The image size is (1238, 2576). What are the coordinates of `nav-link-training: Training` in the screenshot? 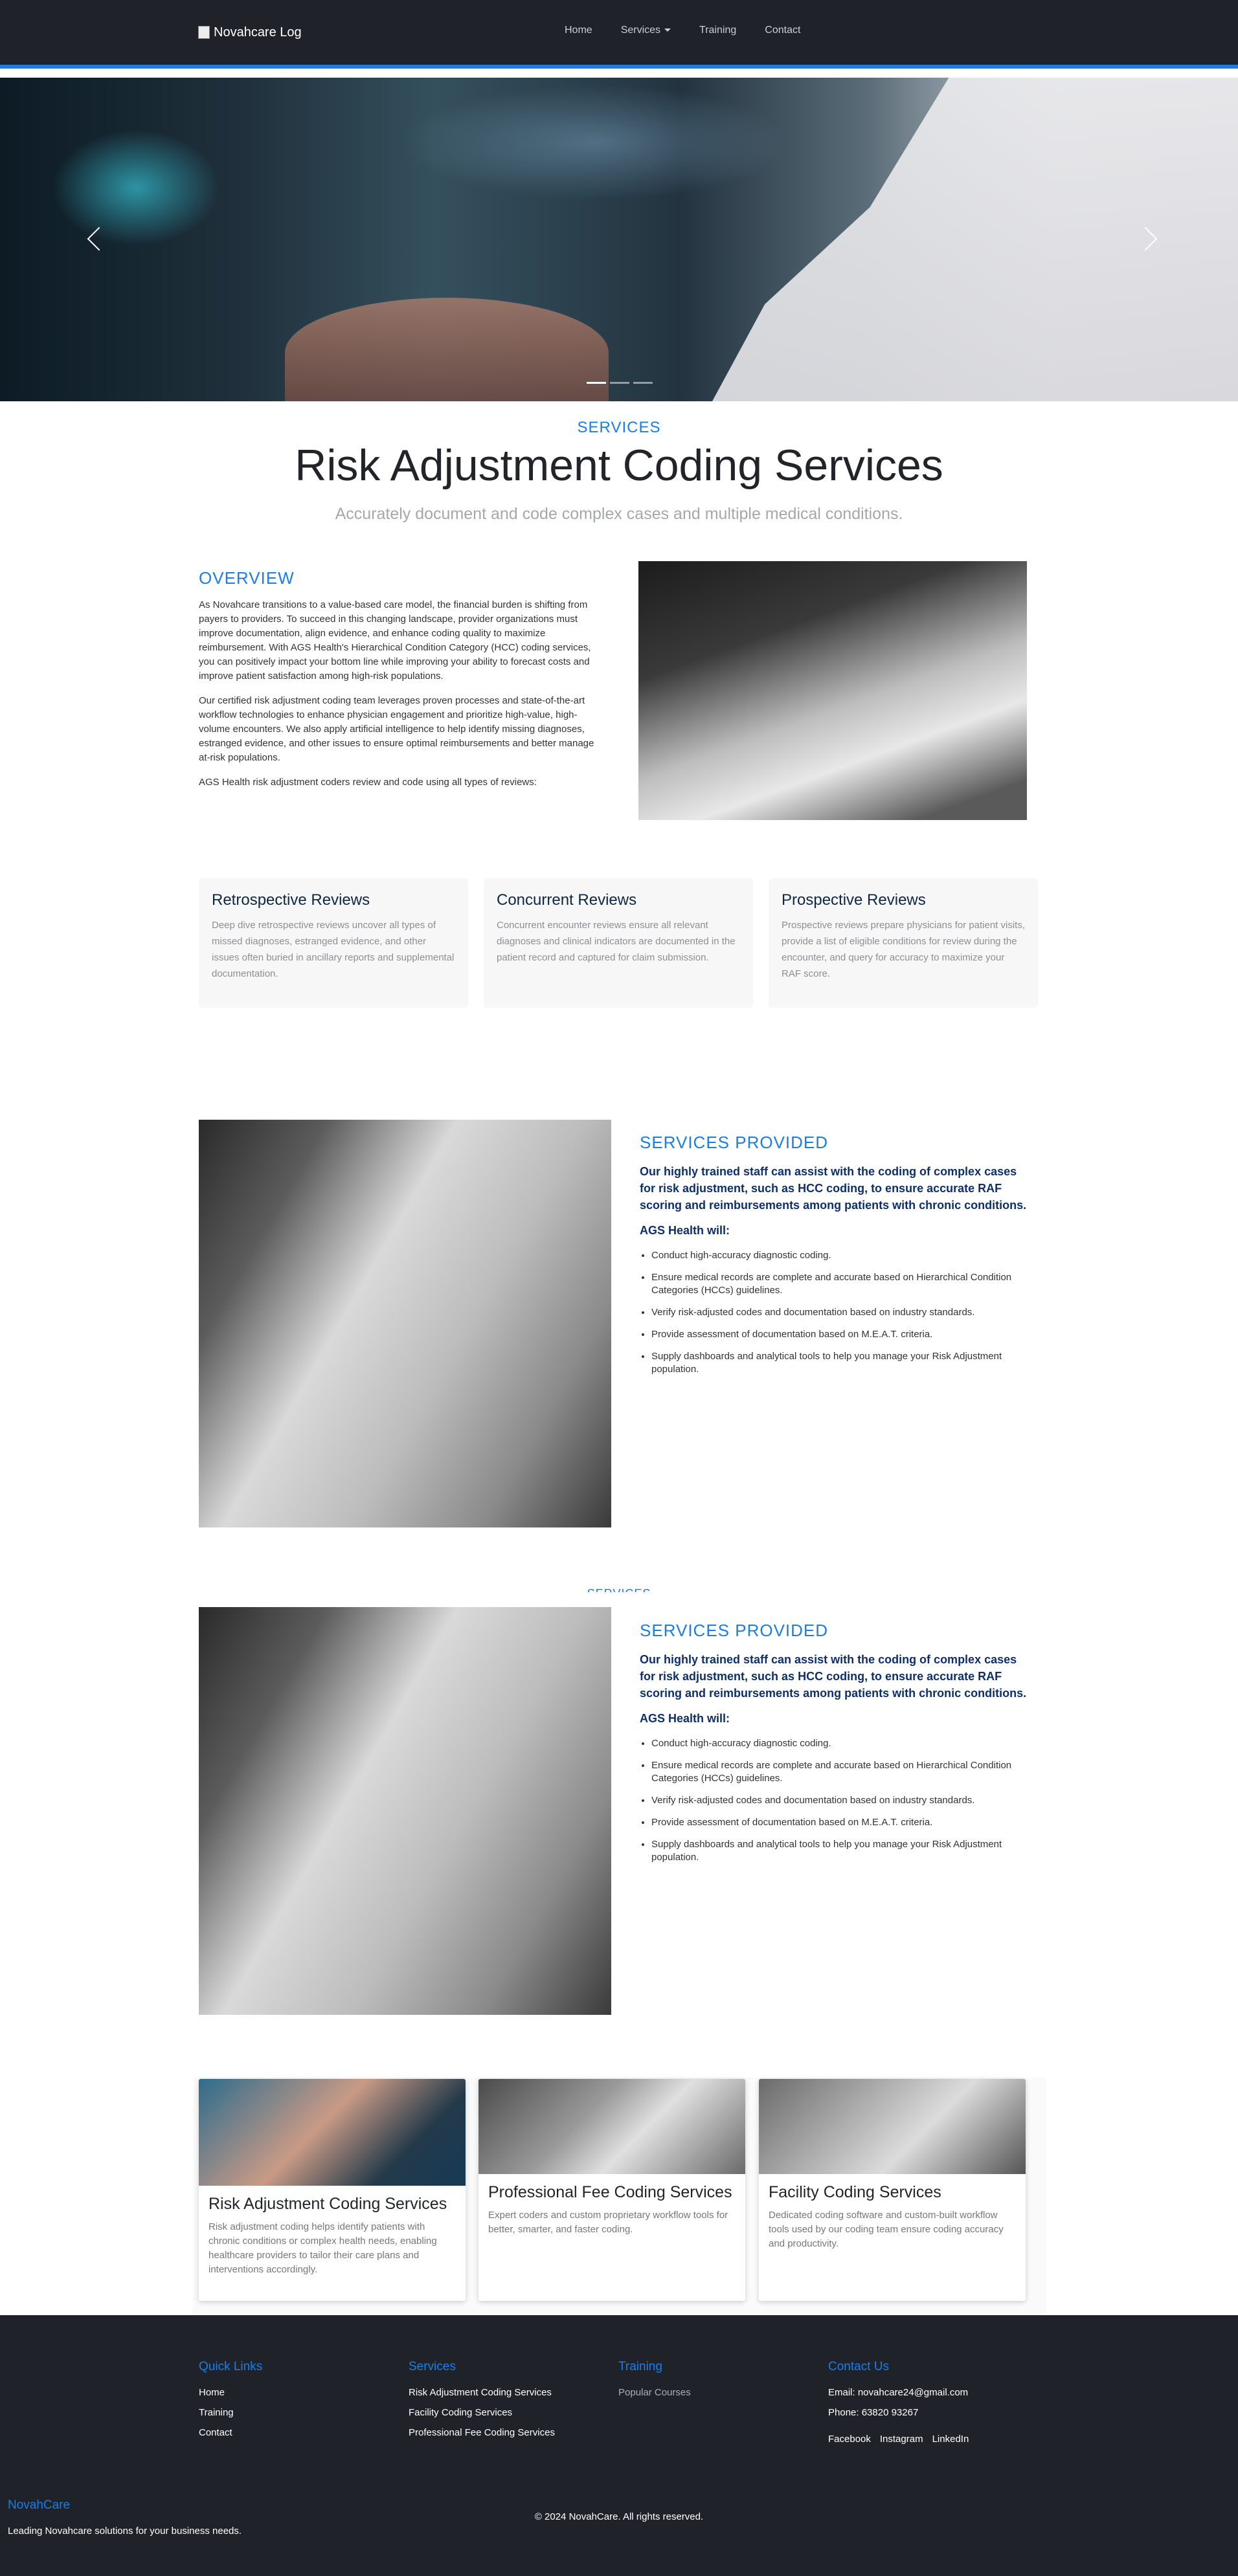 It's located at (717, 30).